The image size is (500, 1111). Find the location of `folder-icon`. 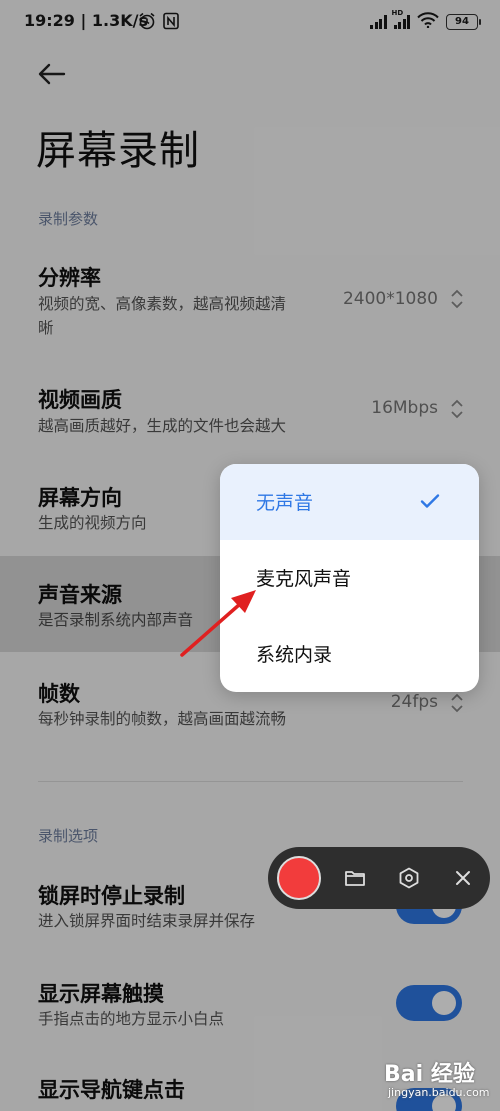

folder-icon is located at coordinates (355, 878).